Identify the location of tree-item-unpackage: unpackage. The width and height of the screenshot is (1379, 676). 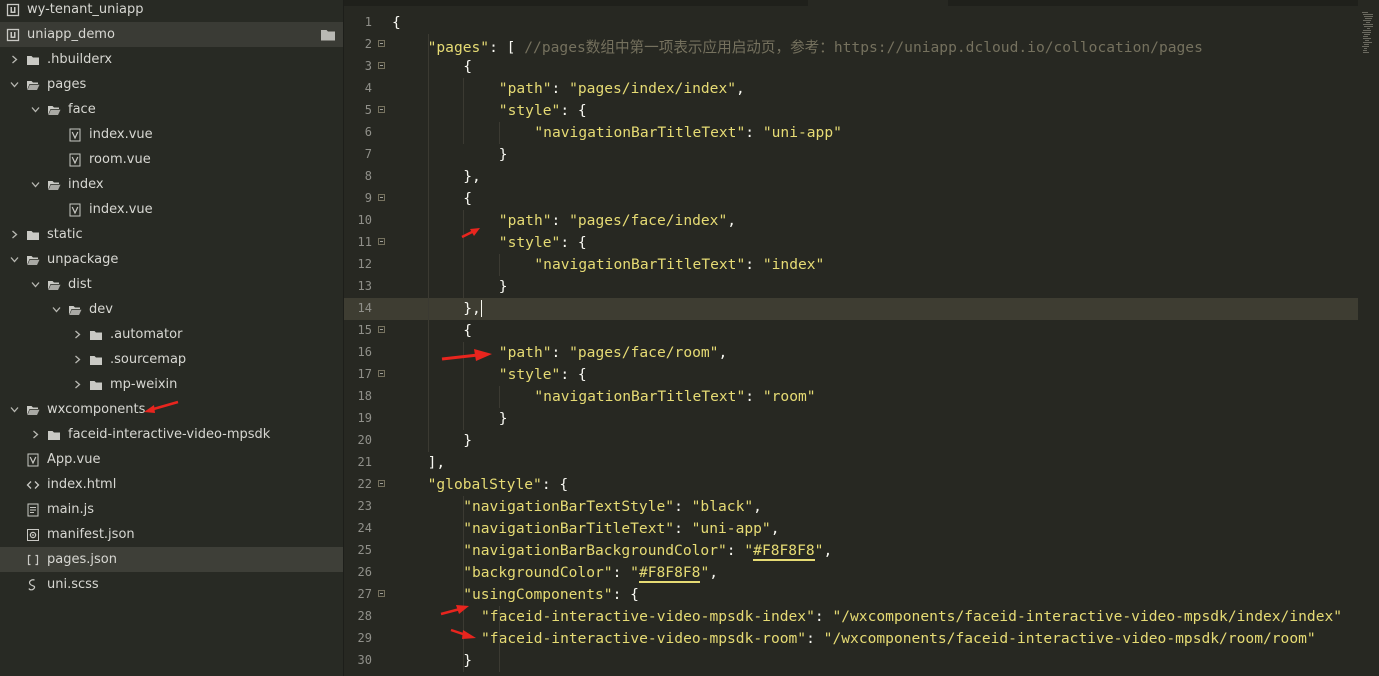
(171, 259).